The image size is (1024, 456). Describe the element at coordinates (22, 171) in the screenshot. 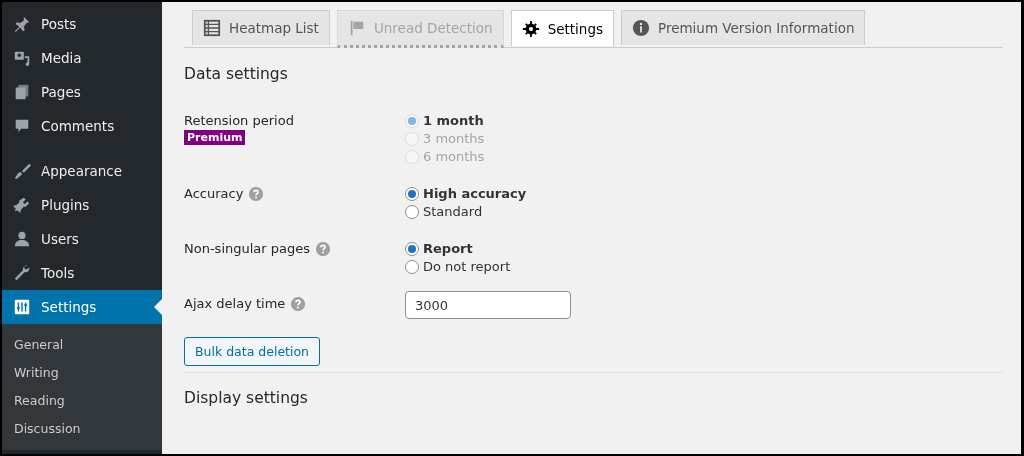

I see `paintbrush-icon` at that location.